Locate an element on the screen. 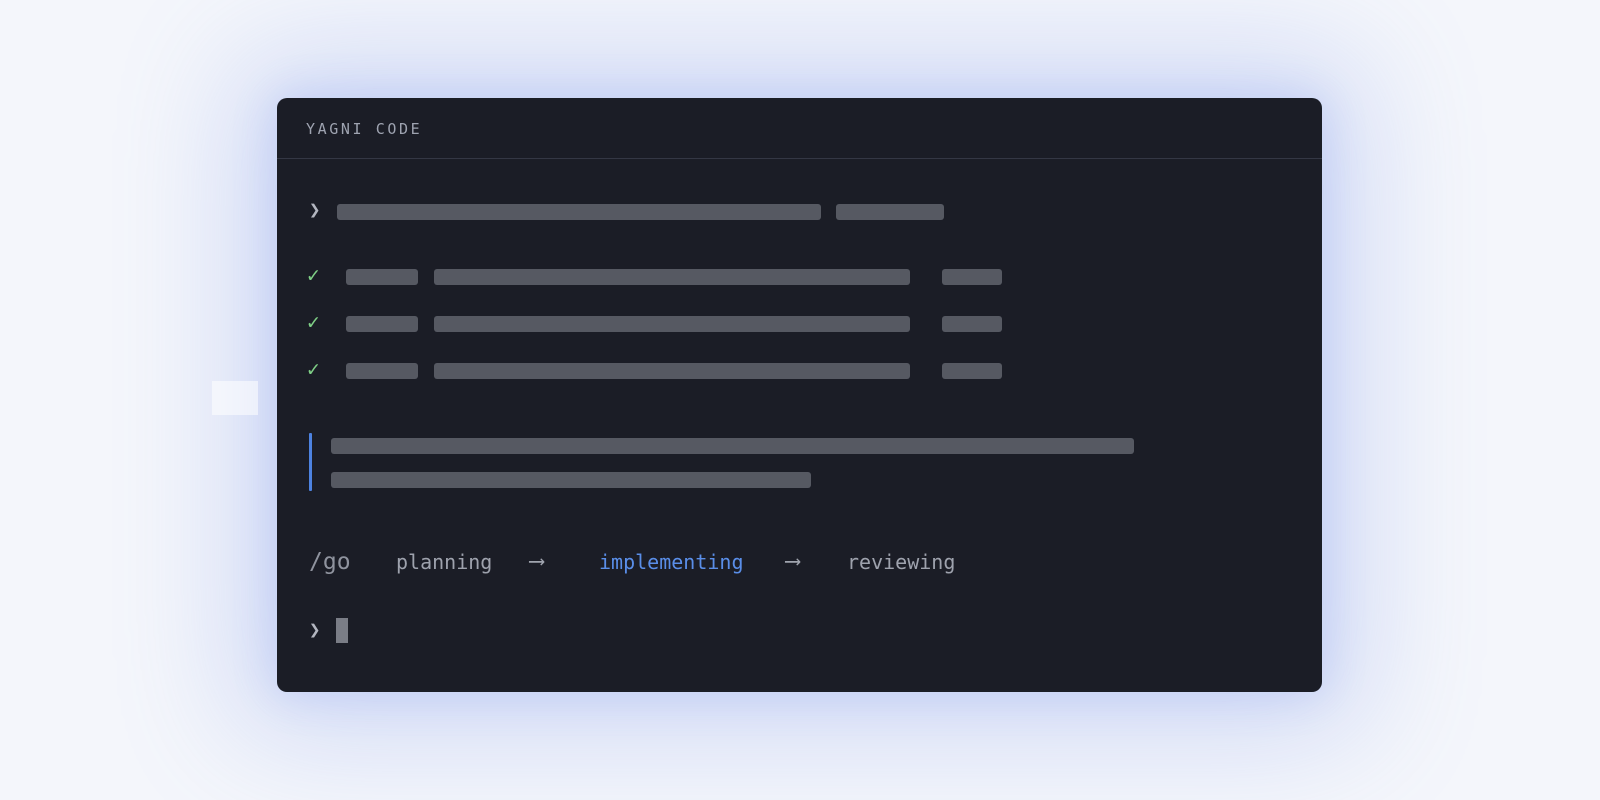  background-artifact is located at coordinates (235, 398).